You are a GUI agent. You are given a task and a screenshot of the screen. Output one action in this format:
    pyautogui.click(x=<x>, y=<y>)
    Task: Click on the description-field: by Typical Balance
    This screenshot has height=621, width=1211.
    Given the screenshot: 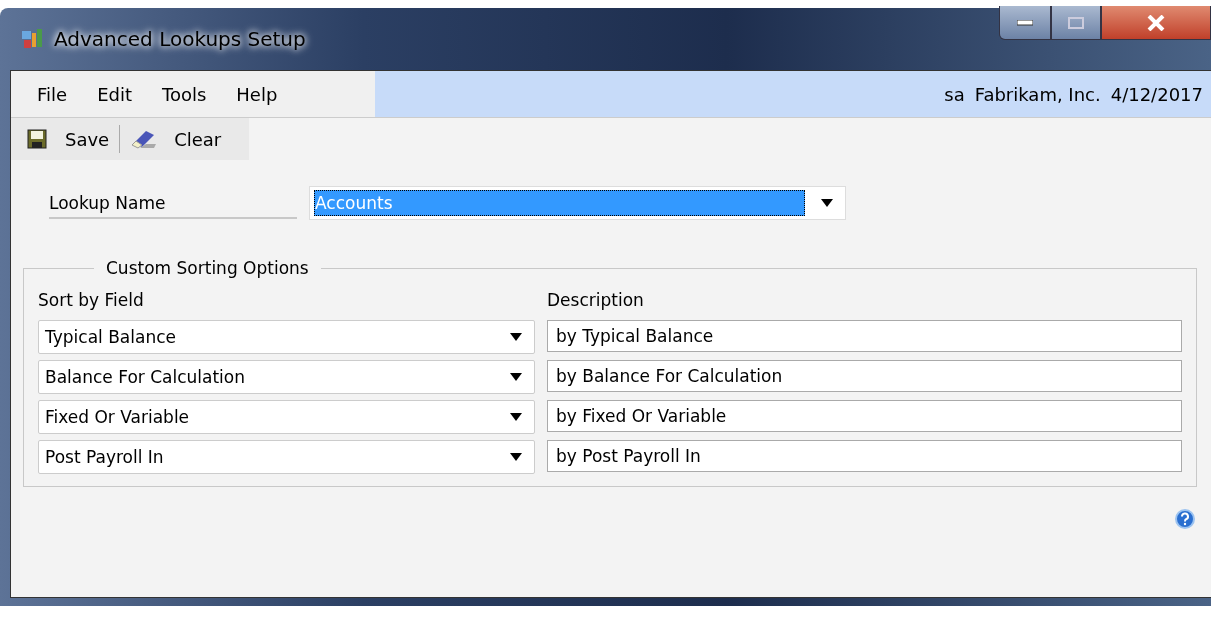 What is the action you would take?
    pyautogui.click(x=864, y=336)
    